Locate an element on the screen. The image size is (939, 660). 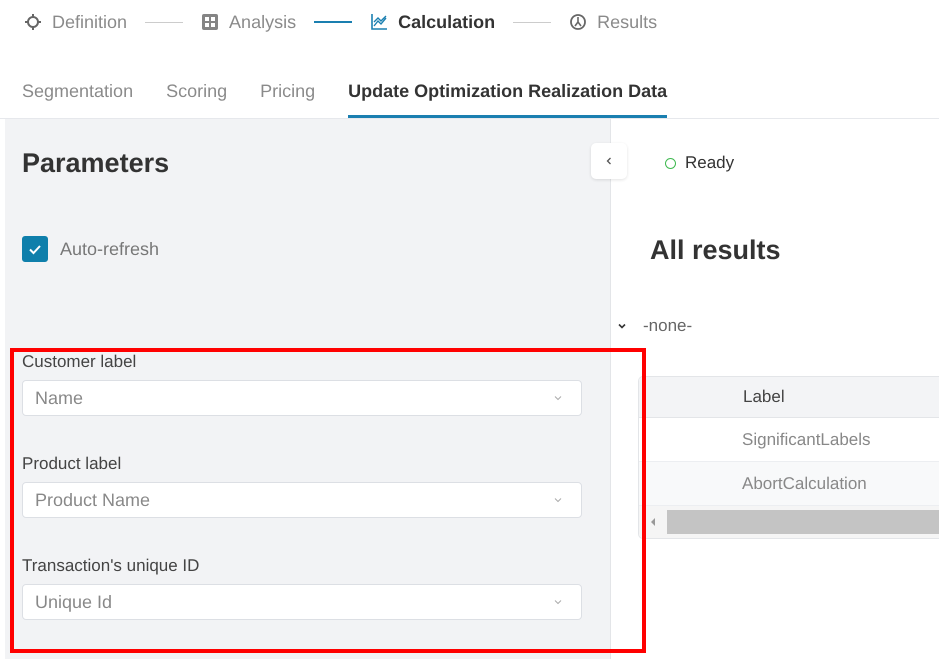
status-text: Ready is located at coordinates (709, 163).